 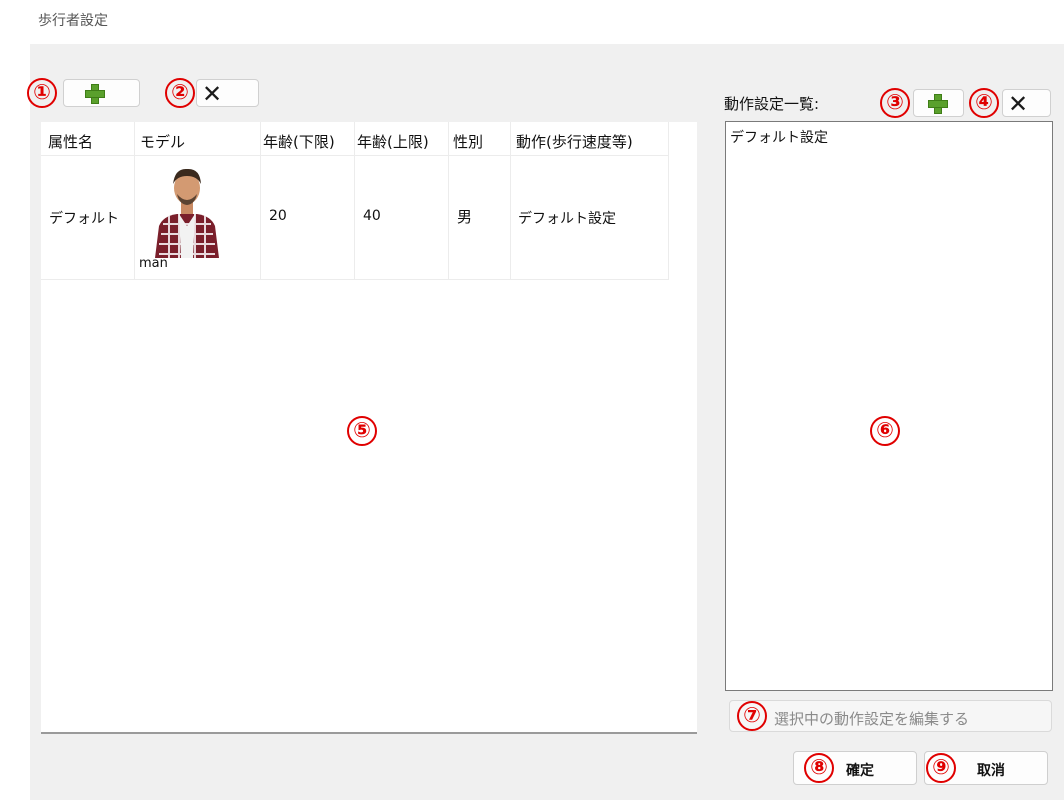 I want to click on title-bar: 歩行者設定, so click(x=532, y=22).